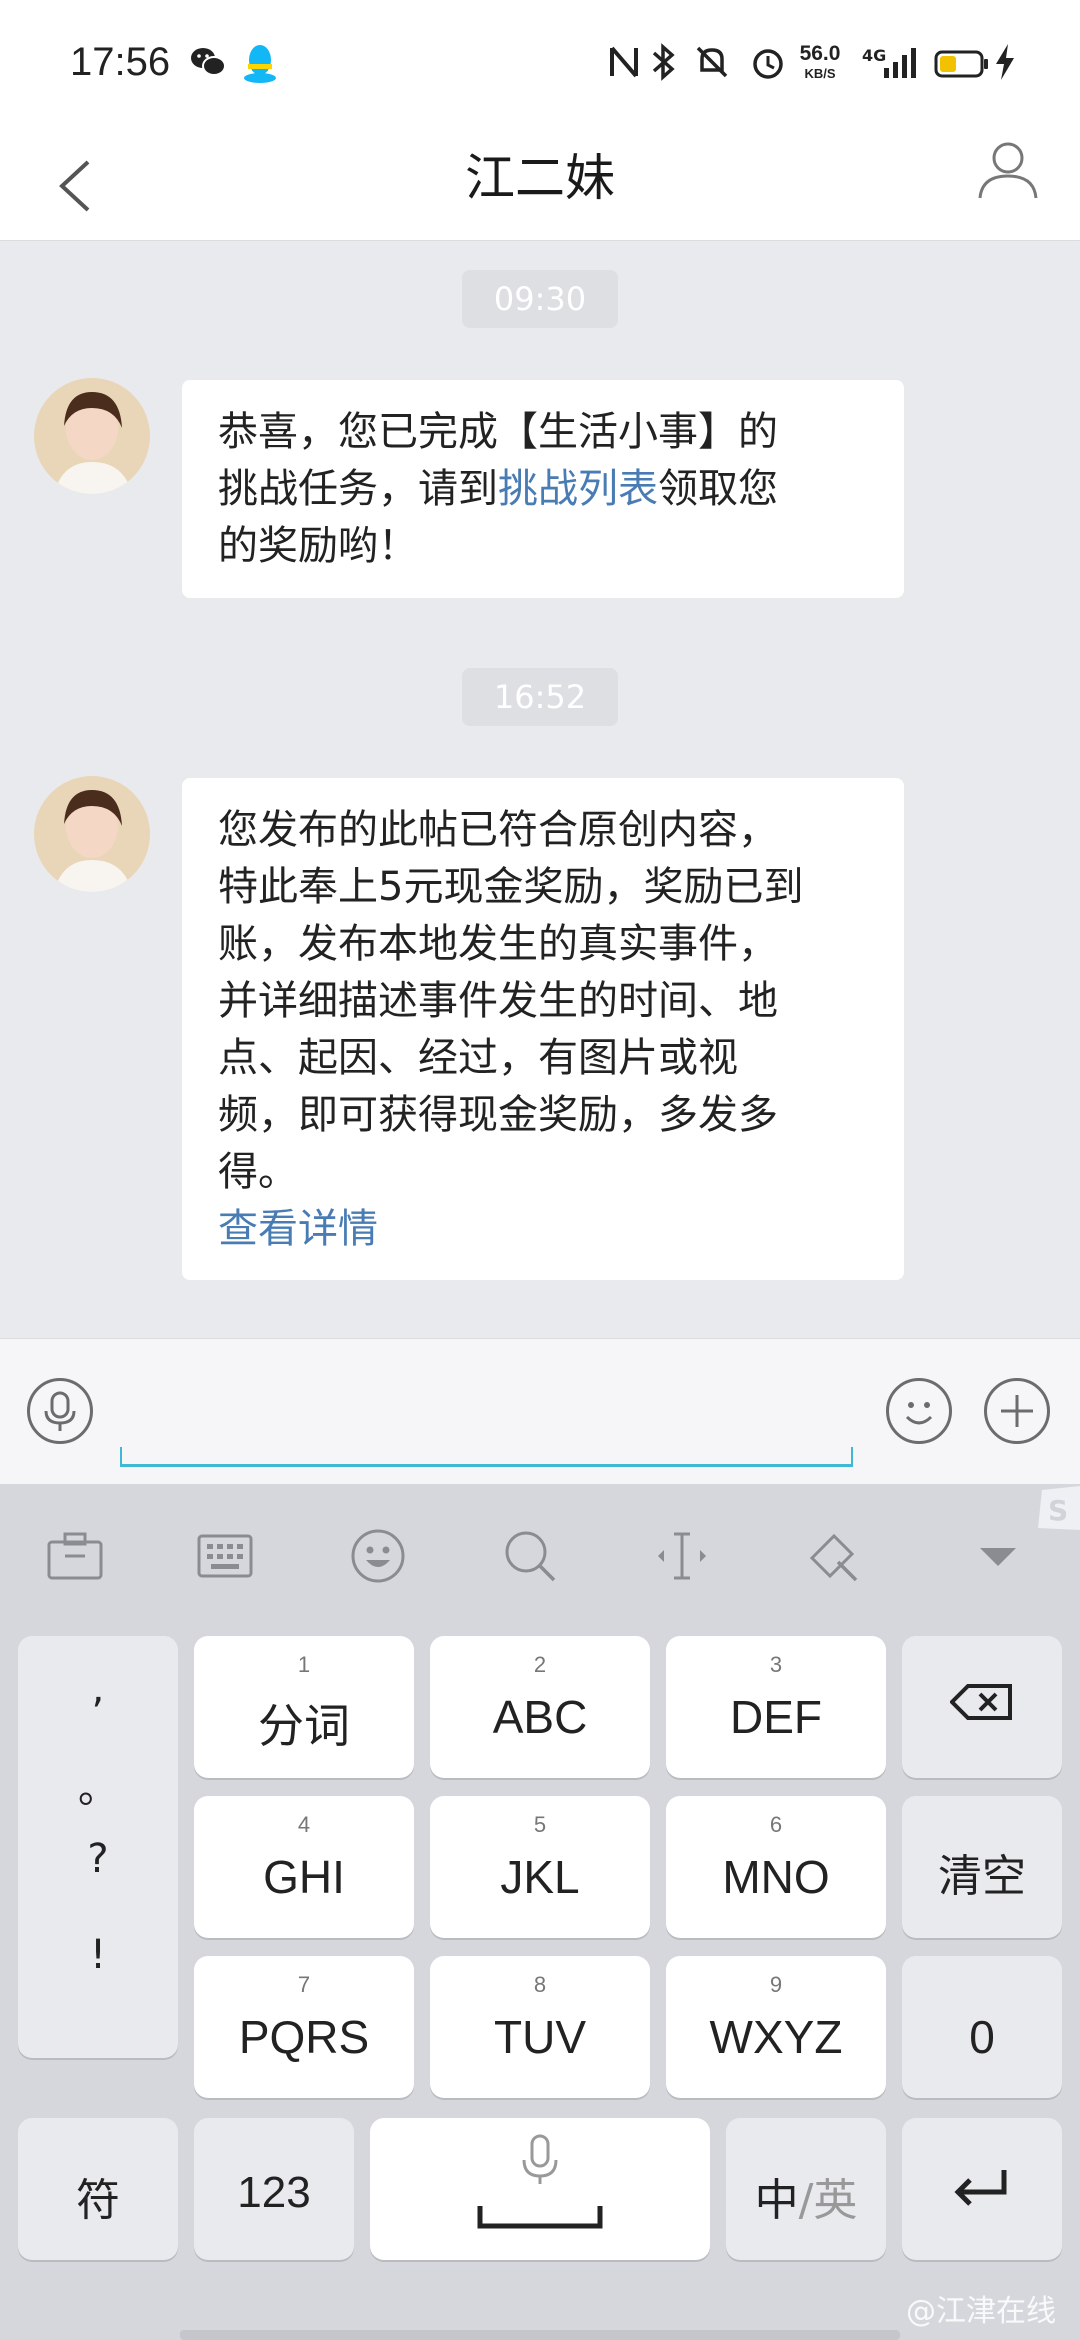  What do you see at coordinates (820, 73) in the screenshot?
I see `net-speed-unit: KB/S` at bounding box center [820, 73].